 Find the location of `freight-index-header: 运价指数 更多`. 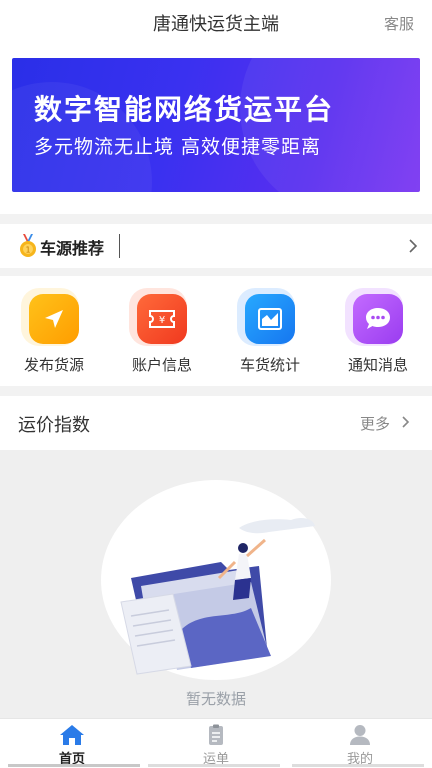

freight-index-header: 运价指数 更多 is located at coordinates (216, 423).